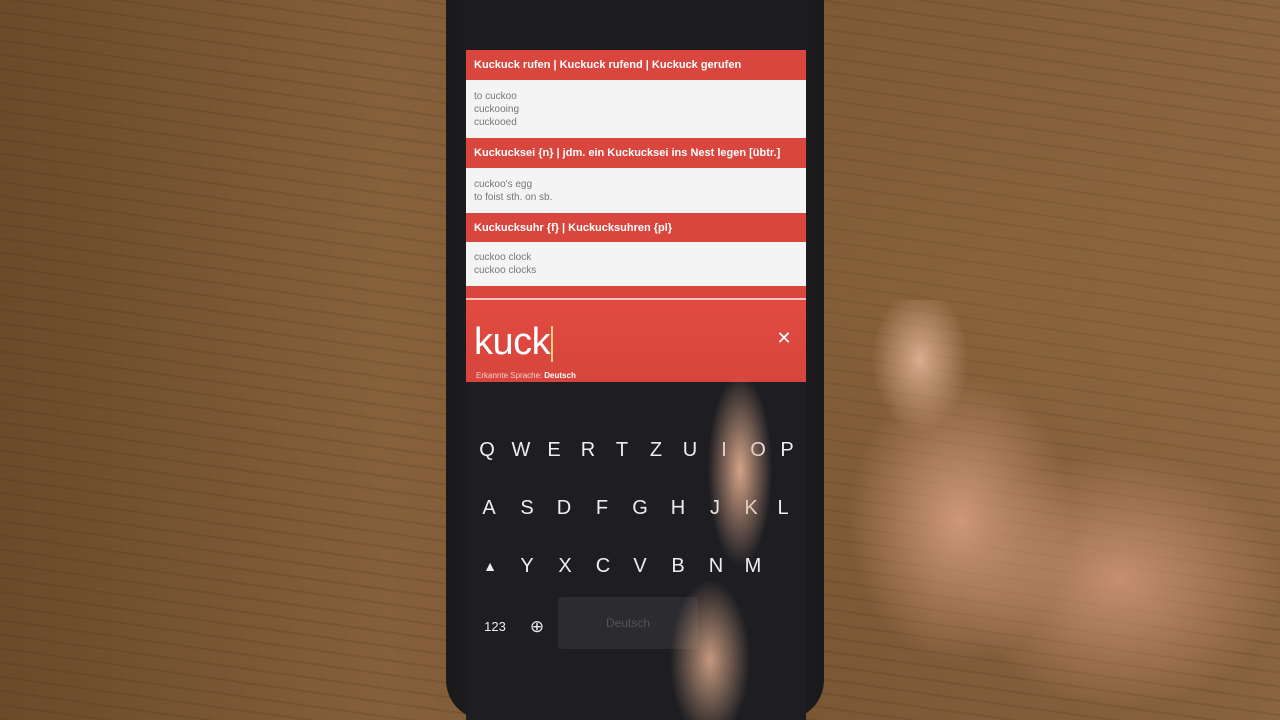  Describe the element at coordinates (497, 109) in the screenshot. I see `translation-line: cuckooing` at that location.